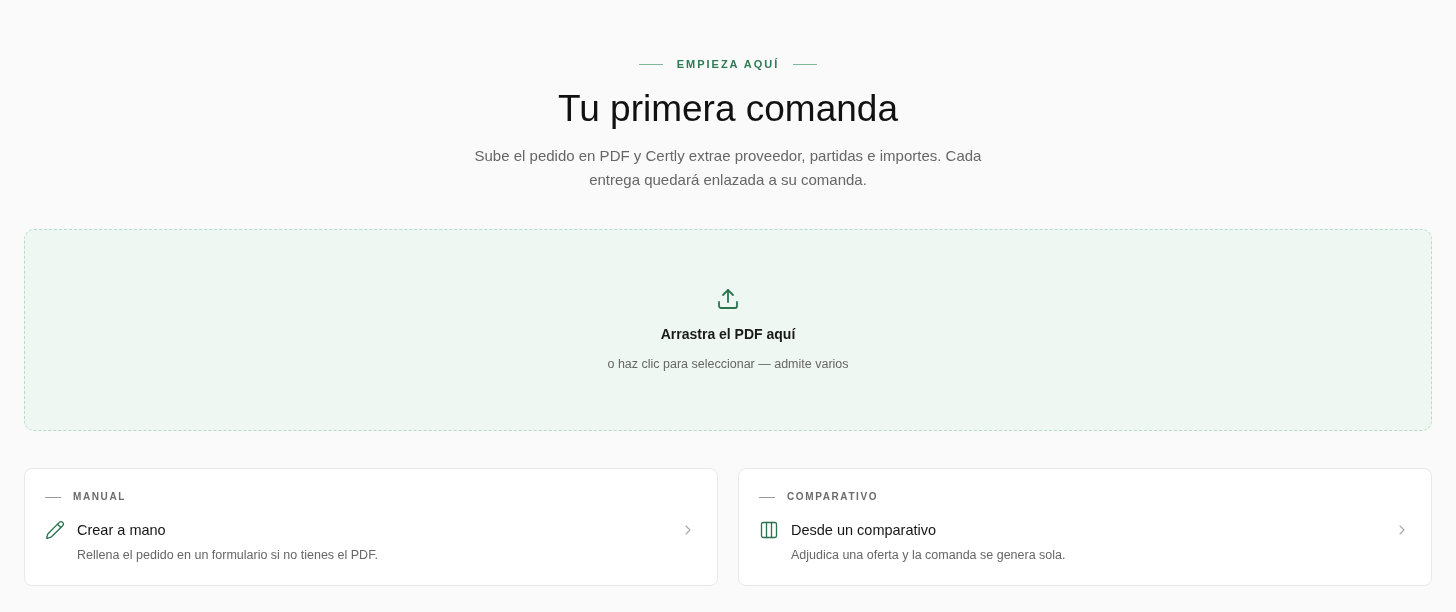 The image size is (1456, 612). Describe the element at coordinates (728, 364) in the screenshot. I see `dropzone-hint: o haz clic para seleccionar — admite varios` at that location.